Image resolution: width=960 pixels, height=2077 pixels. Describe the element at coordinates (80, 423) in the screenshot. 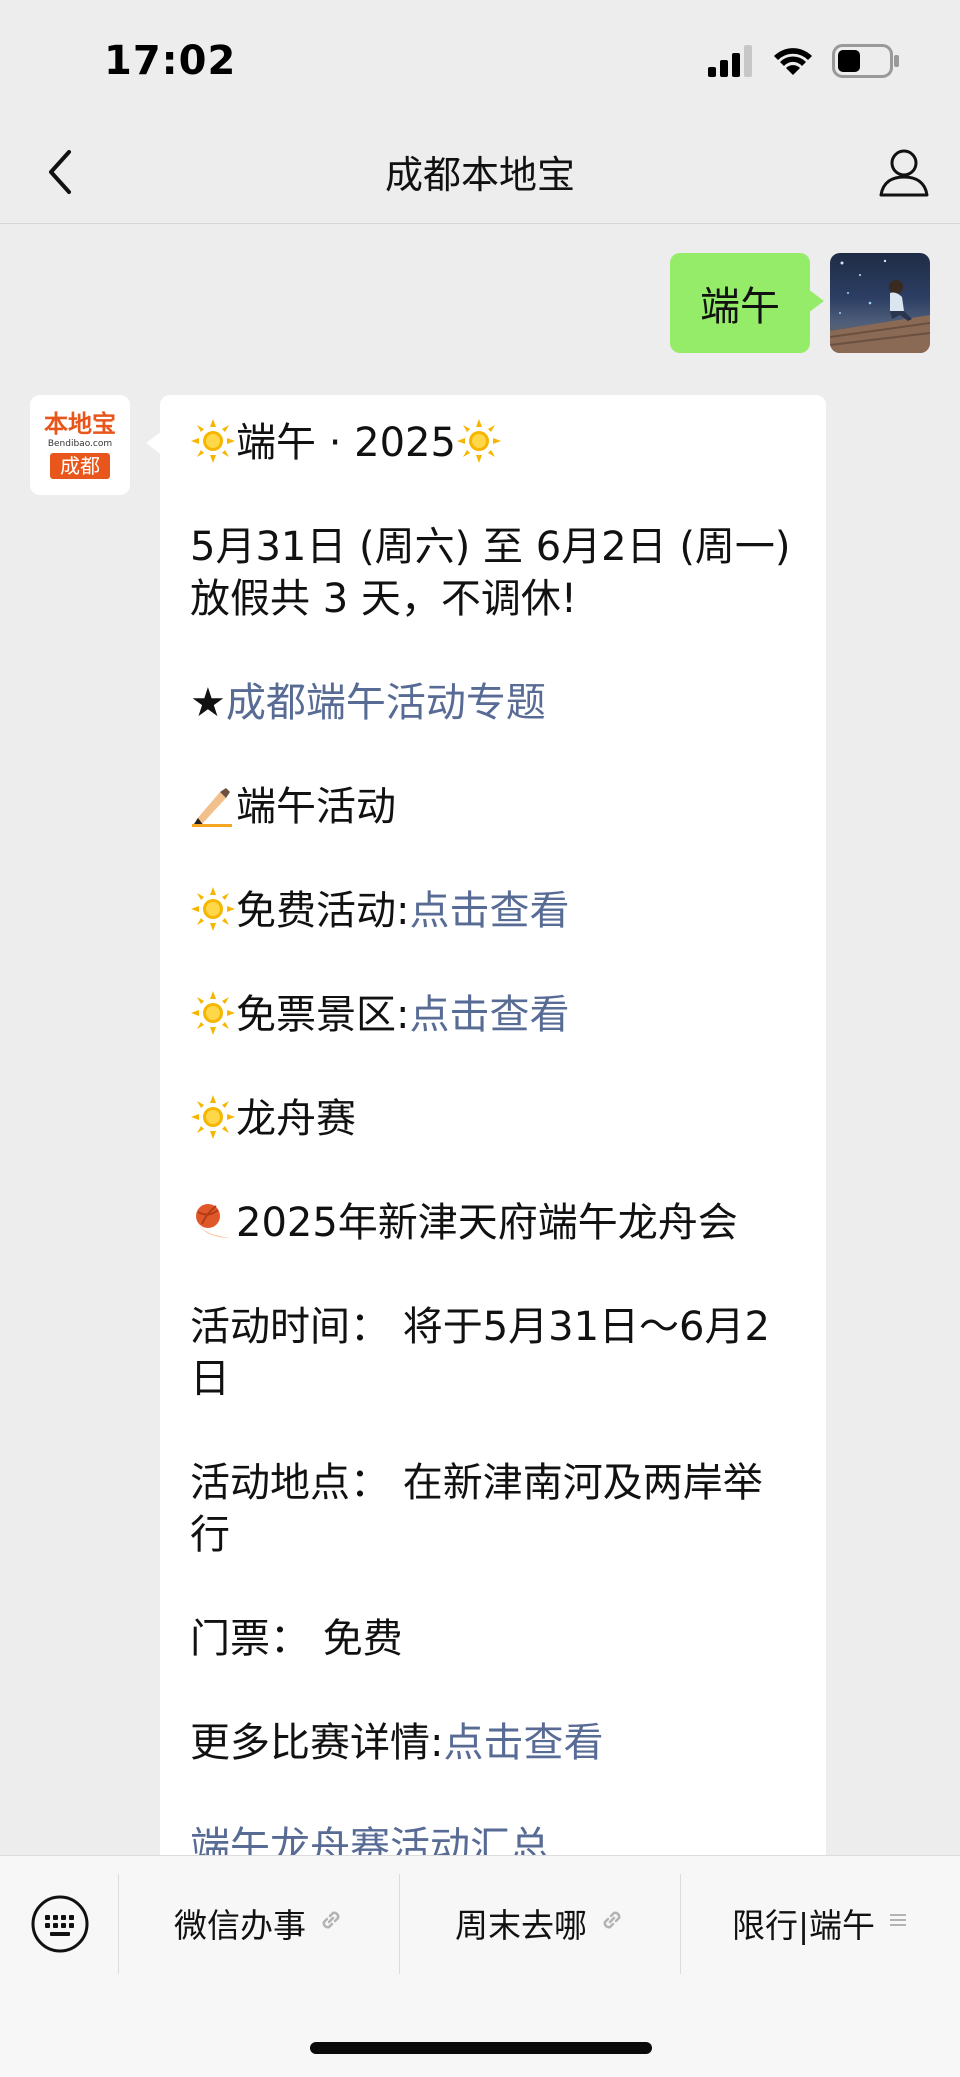

I see `avatar-brand: 本地宝` at that location.